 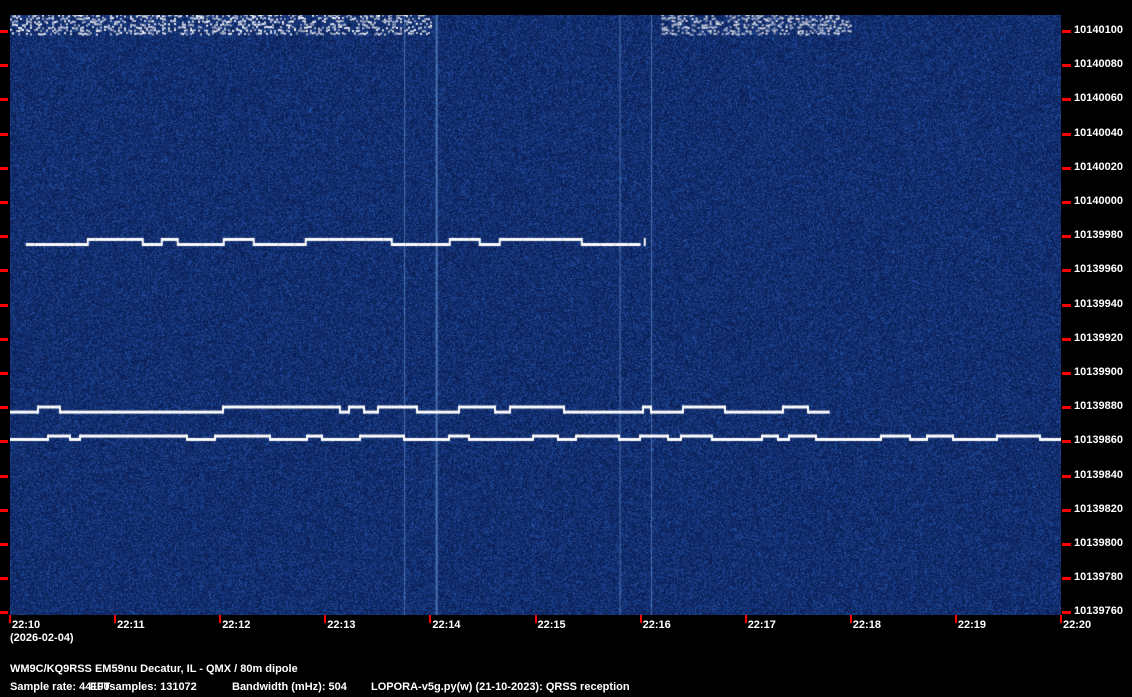 I want to click on y-tick-label: 10139980, so click(x=1098, y=235).